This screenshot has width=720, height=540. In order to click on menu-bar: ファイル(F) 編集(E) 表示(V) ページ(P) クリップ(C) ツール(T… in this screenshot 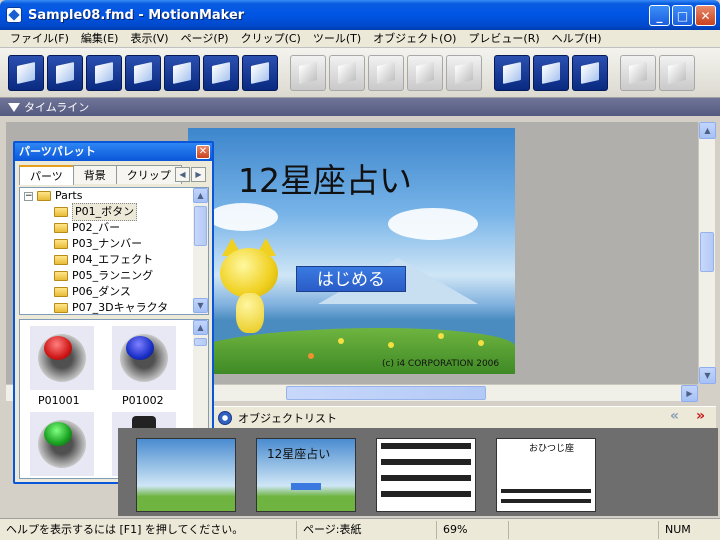, I will do `click(360, 39)`.